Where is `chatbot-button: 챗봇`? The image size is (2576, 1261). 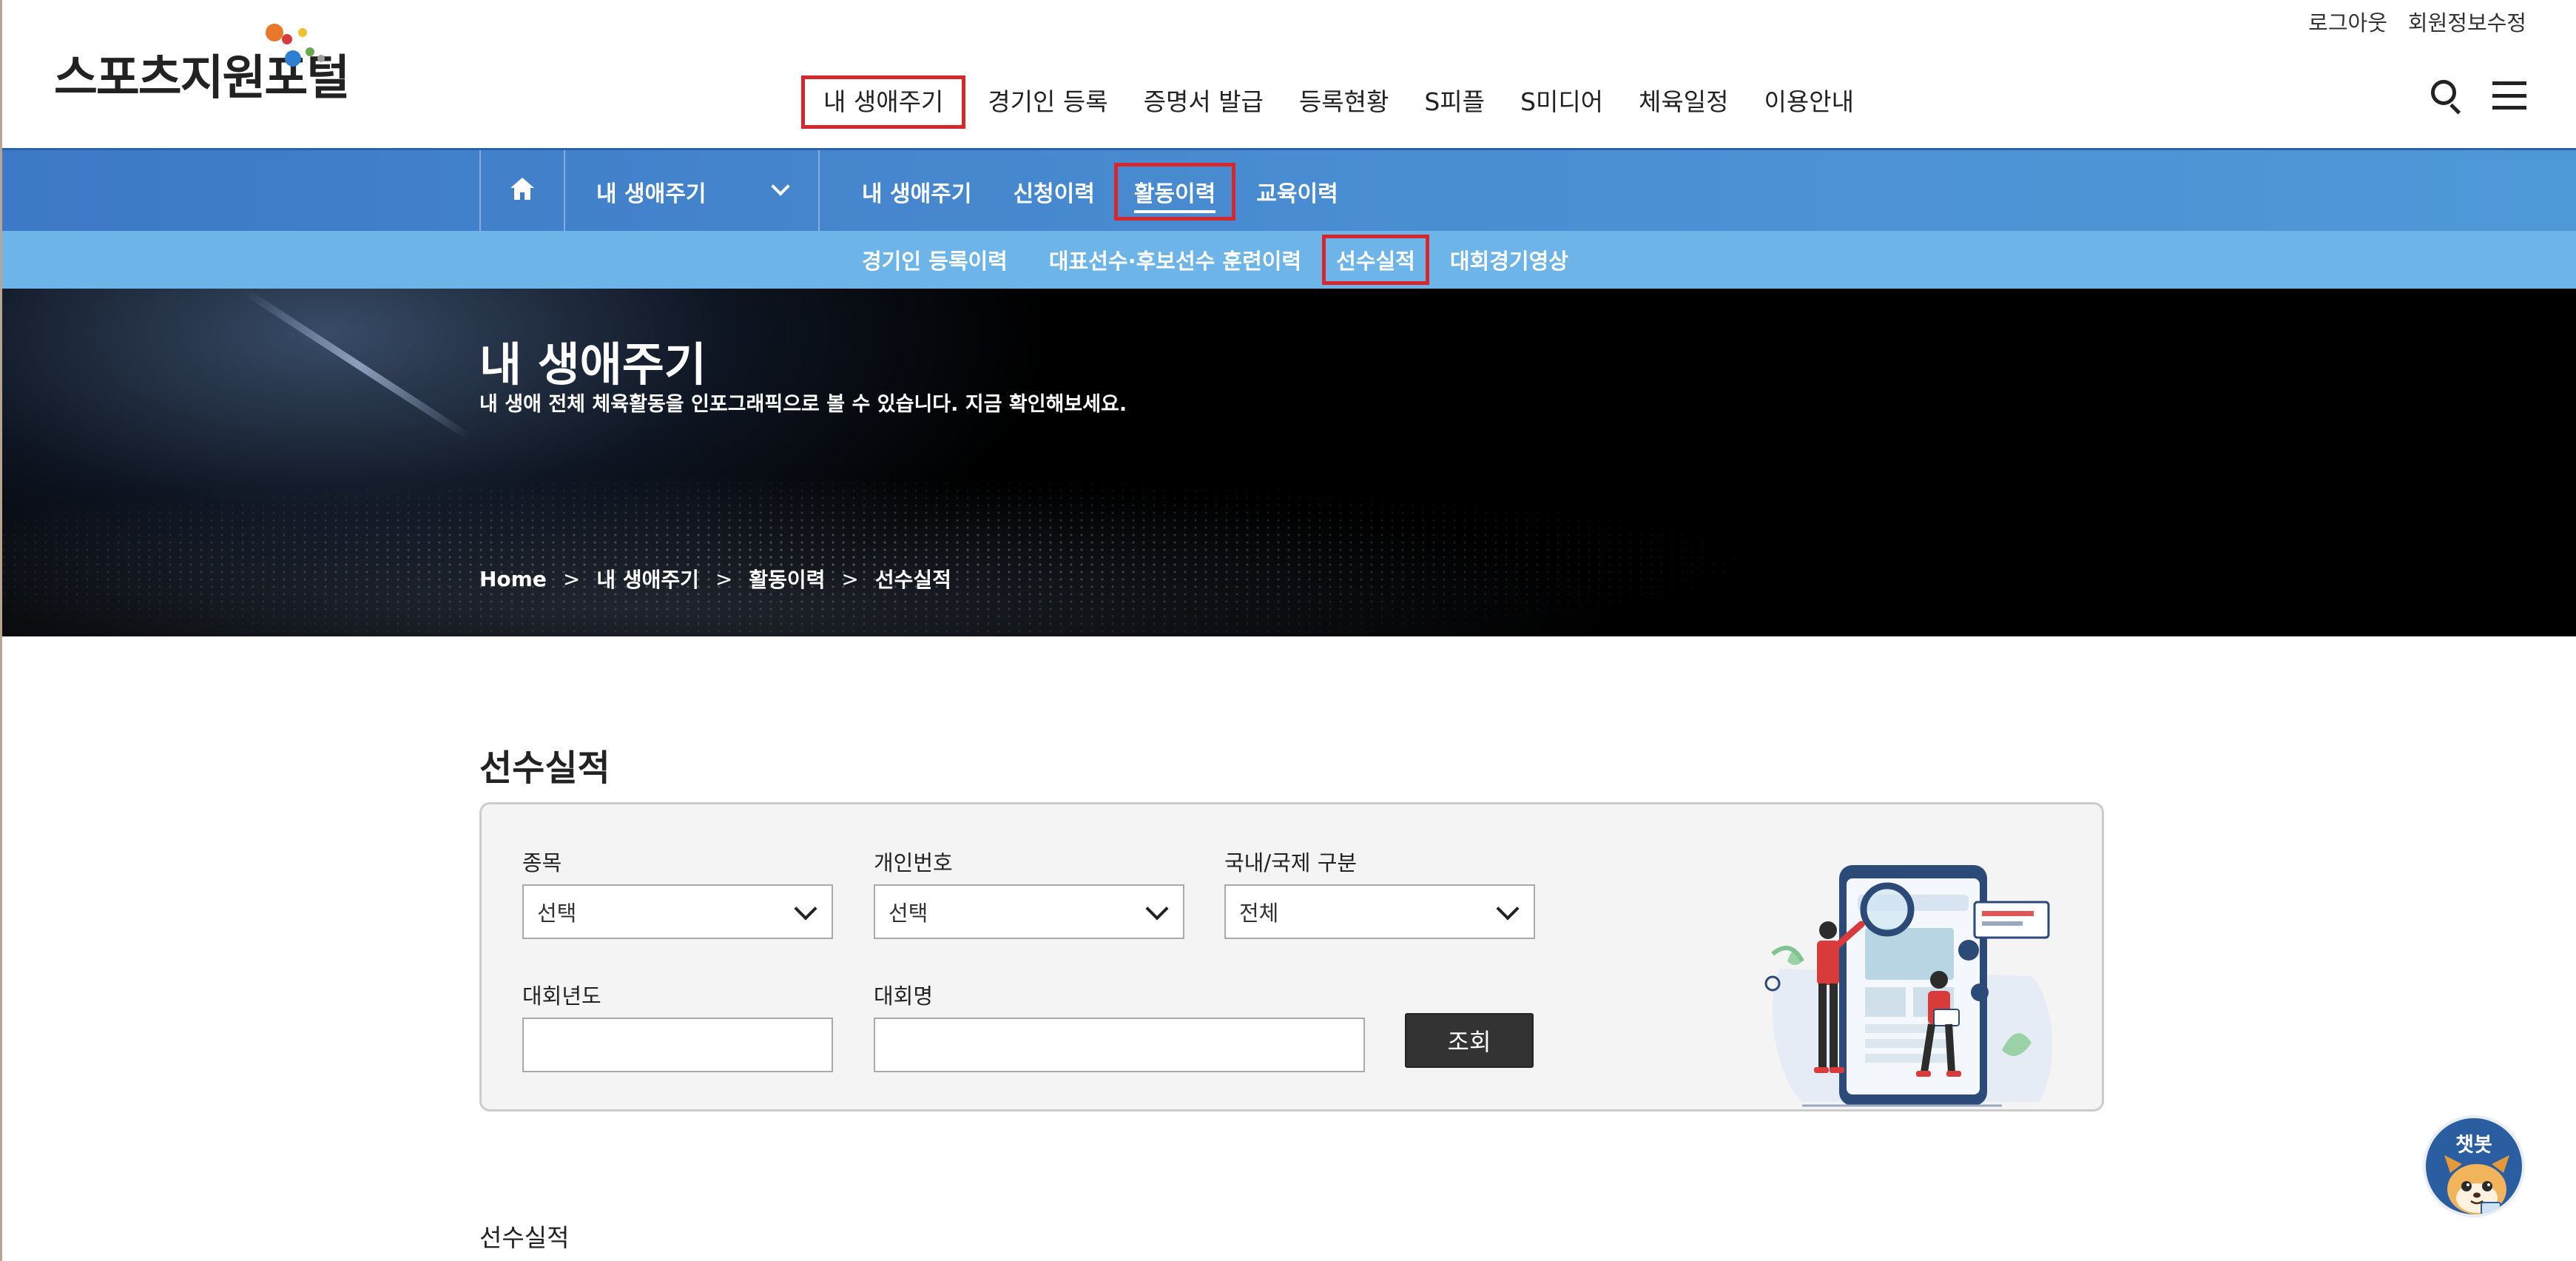 chatbot-button: 챗봇 is located at coordinates (2474, 1166).